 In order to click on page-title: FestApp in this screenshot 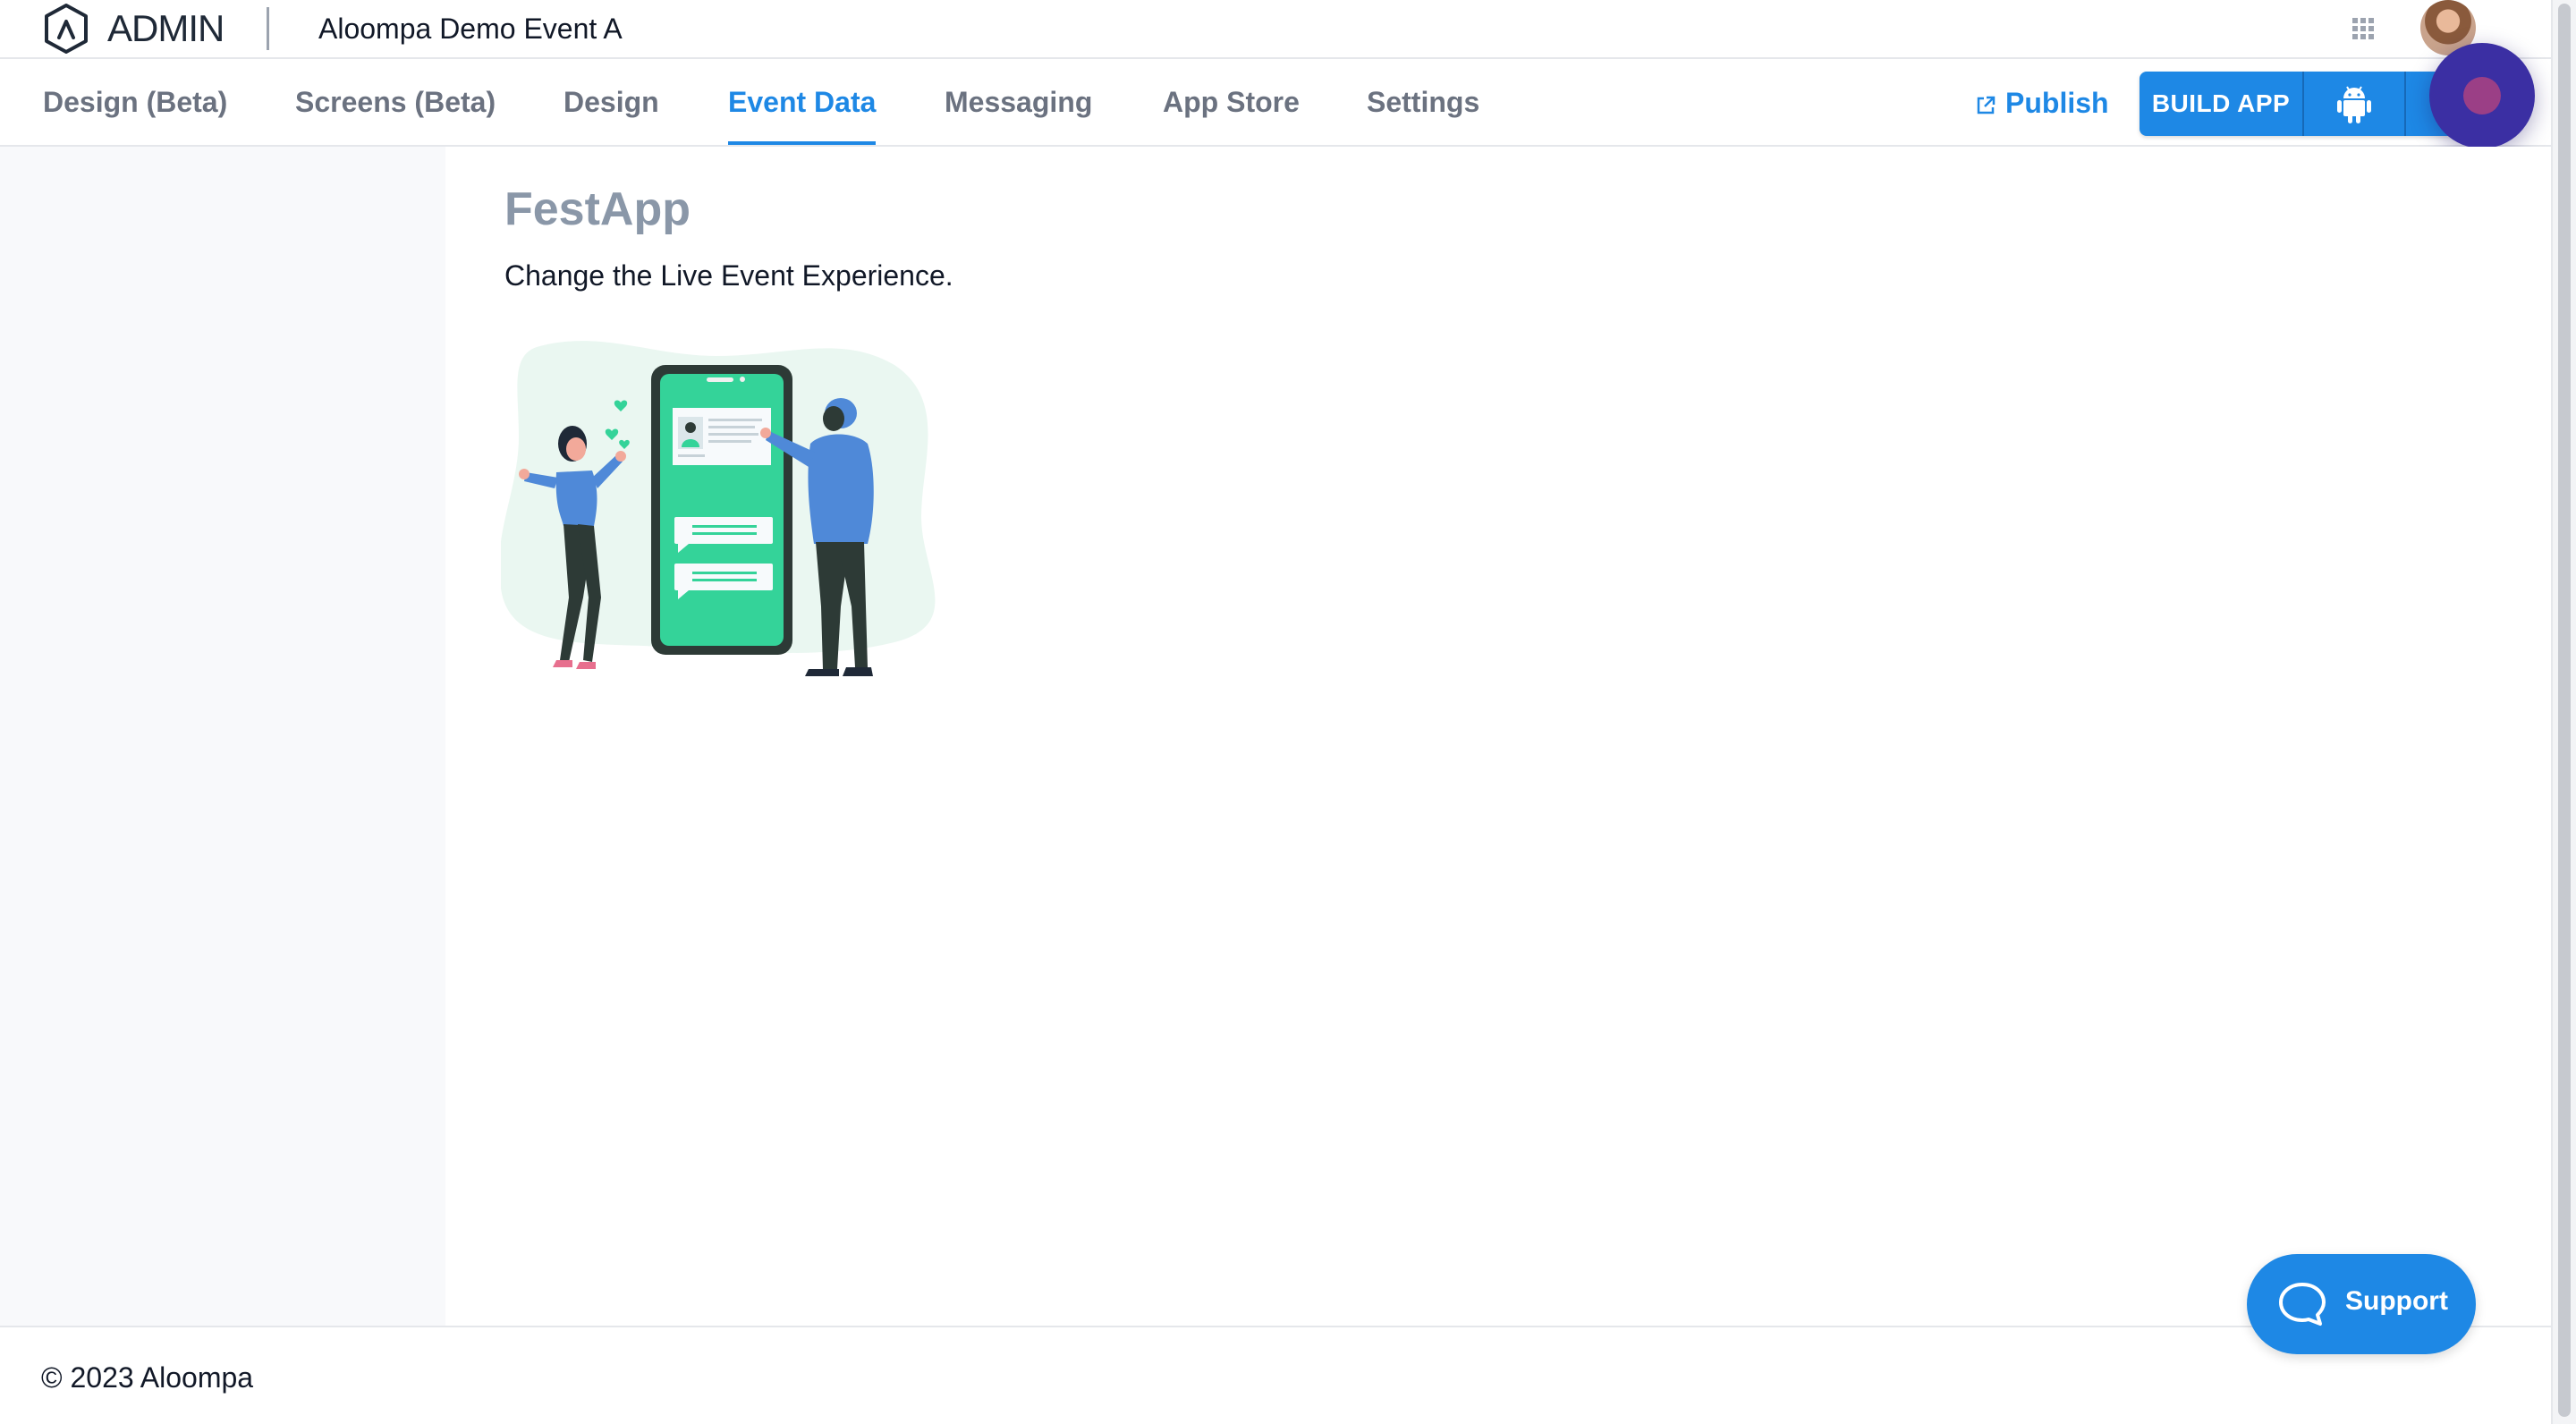, I will do `click(597, 209)`.